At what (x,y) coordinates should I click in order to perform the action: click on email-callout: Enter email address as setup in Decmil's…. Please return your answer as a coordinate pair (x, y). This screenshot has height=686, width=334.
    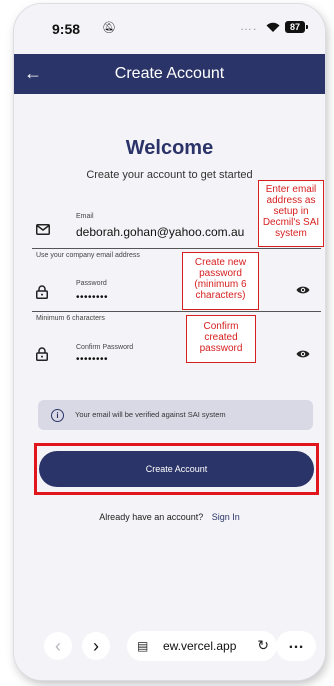
    Looking at the image, I should click on (291, 213).